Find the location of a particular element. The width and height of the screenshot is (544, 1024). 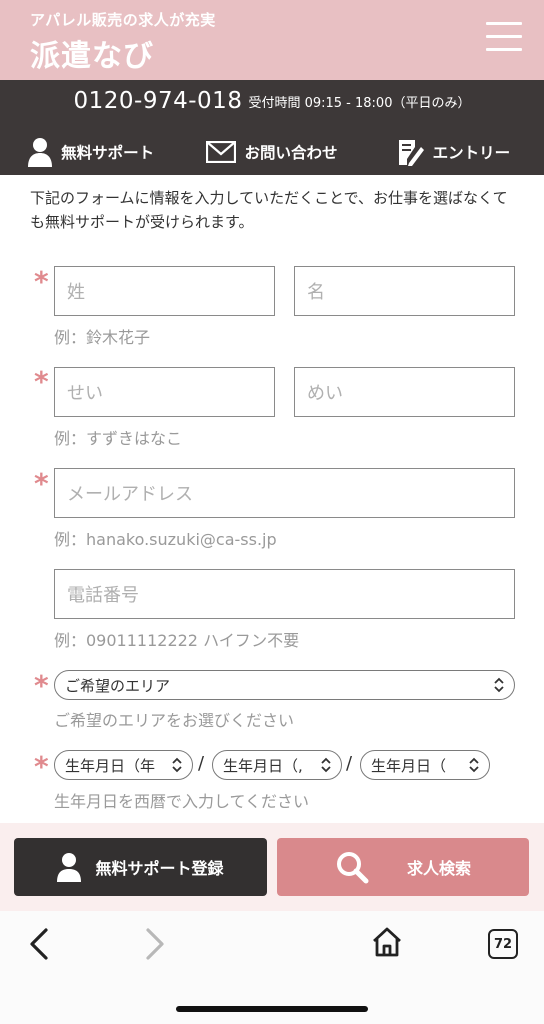

nav-entry: エントリー is located at coordinates (453, 152).